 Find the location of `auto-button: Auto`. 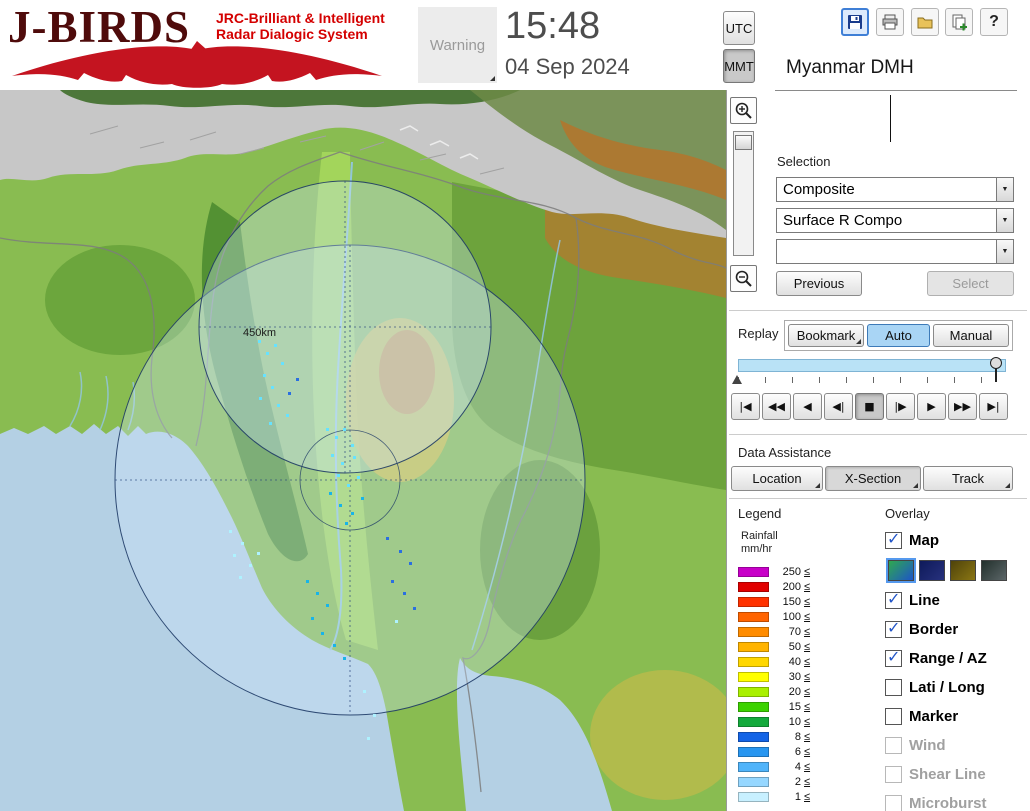

auto-button: Auto is located at coordinates (898, 335).